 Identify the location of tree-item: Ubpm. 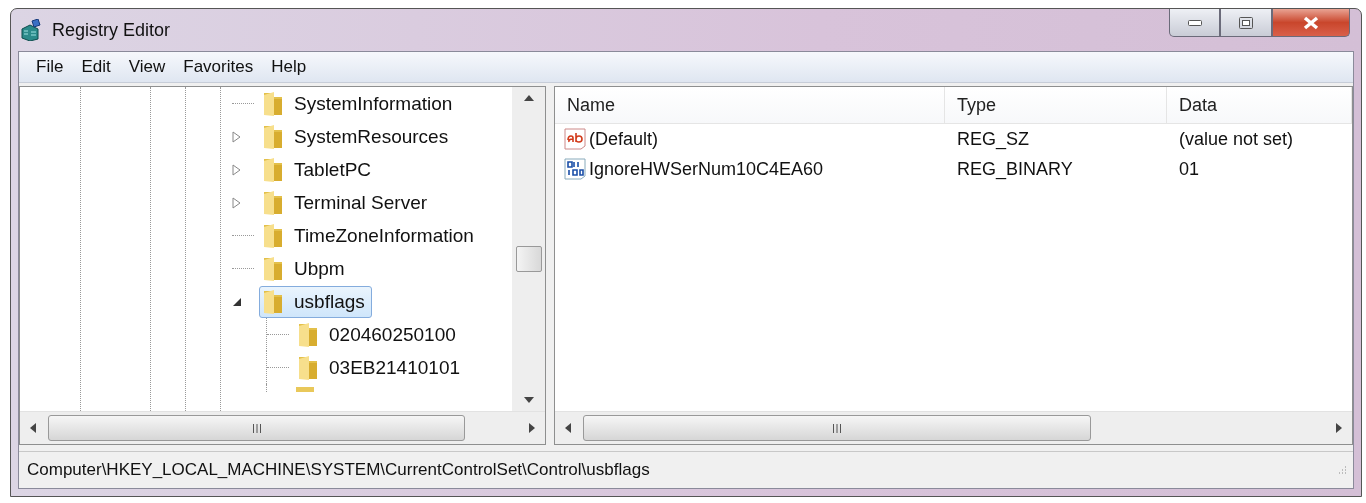
(305, 268).